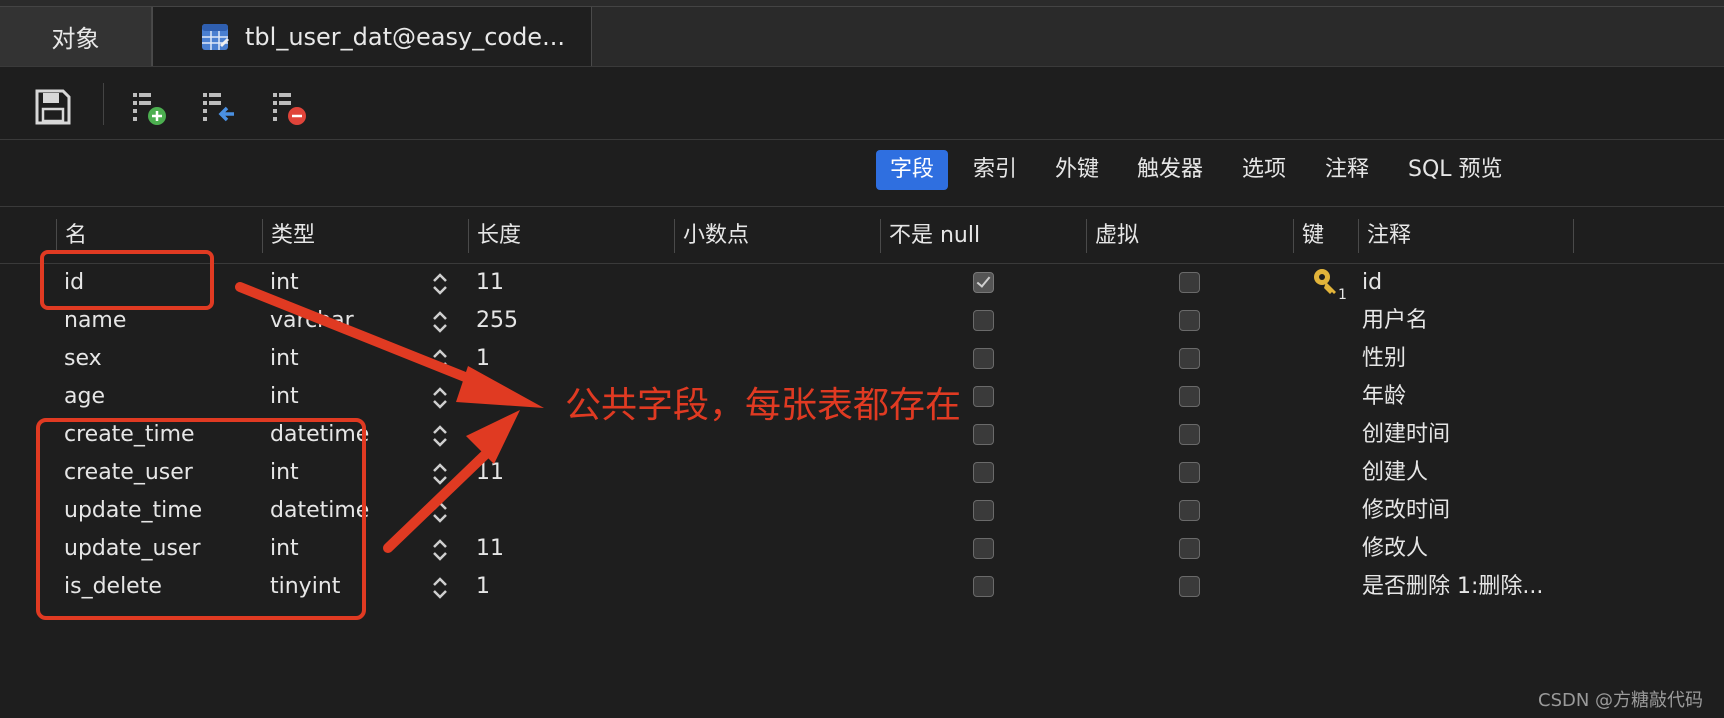 The width and height of the screenshot is (1724, 718). I want to click on primary-key-icon: 1, so click(1330, 284).